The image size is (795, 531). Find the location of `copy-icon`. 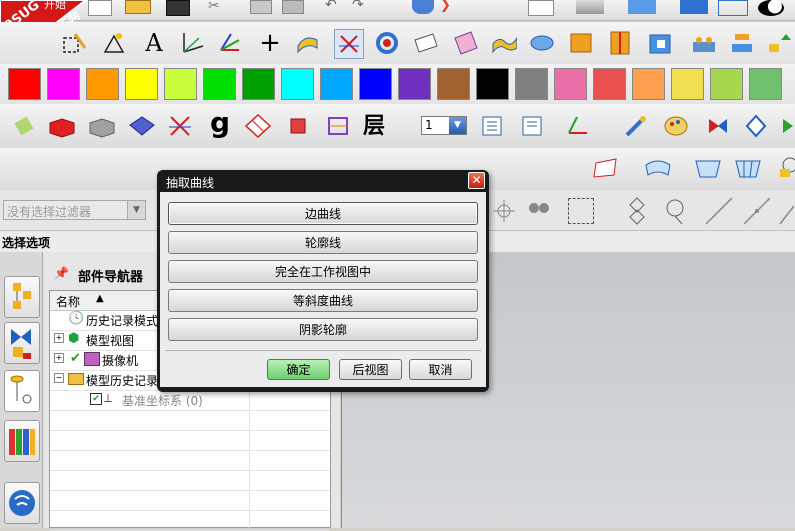

copy-icon is located at coordinates (261, 7).